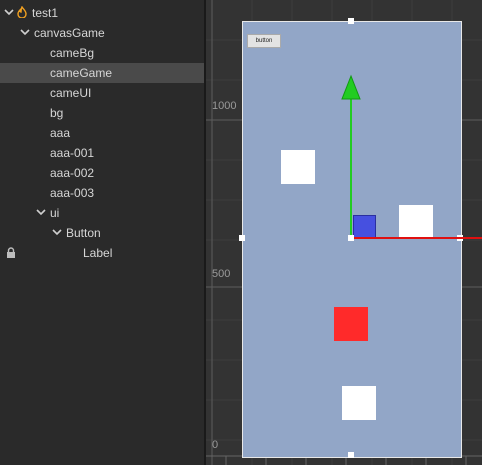 This screenshot has height=465, width=482. What do you see at coordinates (11, 253) in the screenshot?
I see `lock-icon` at bounding box center [11, 253].